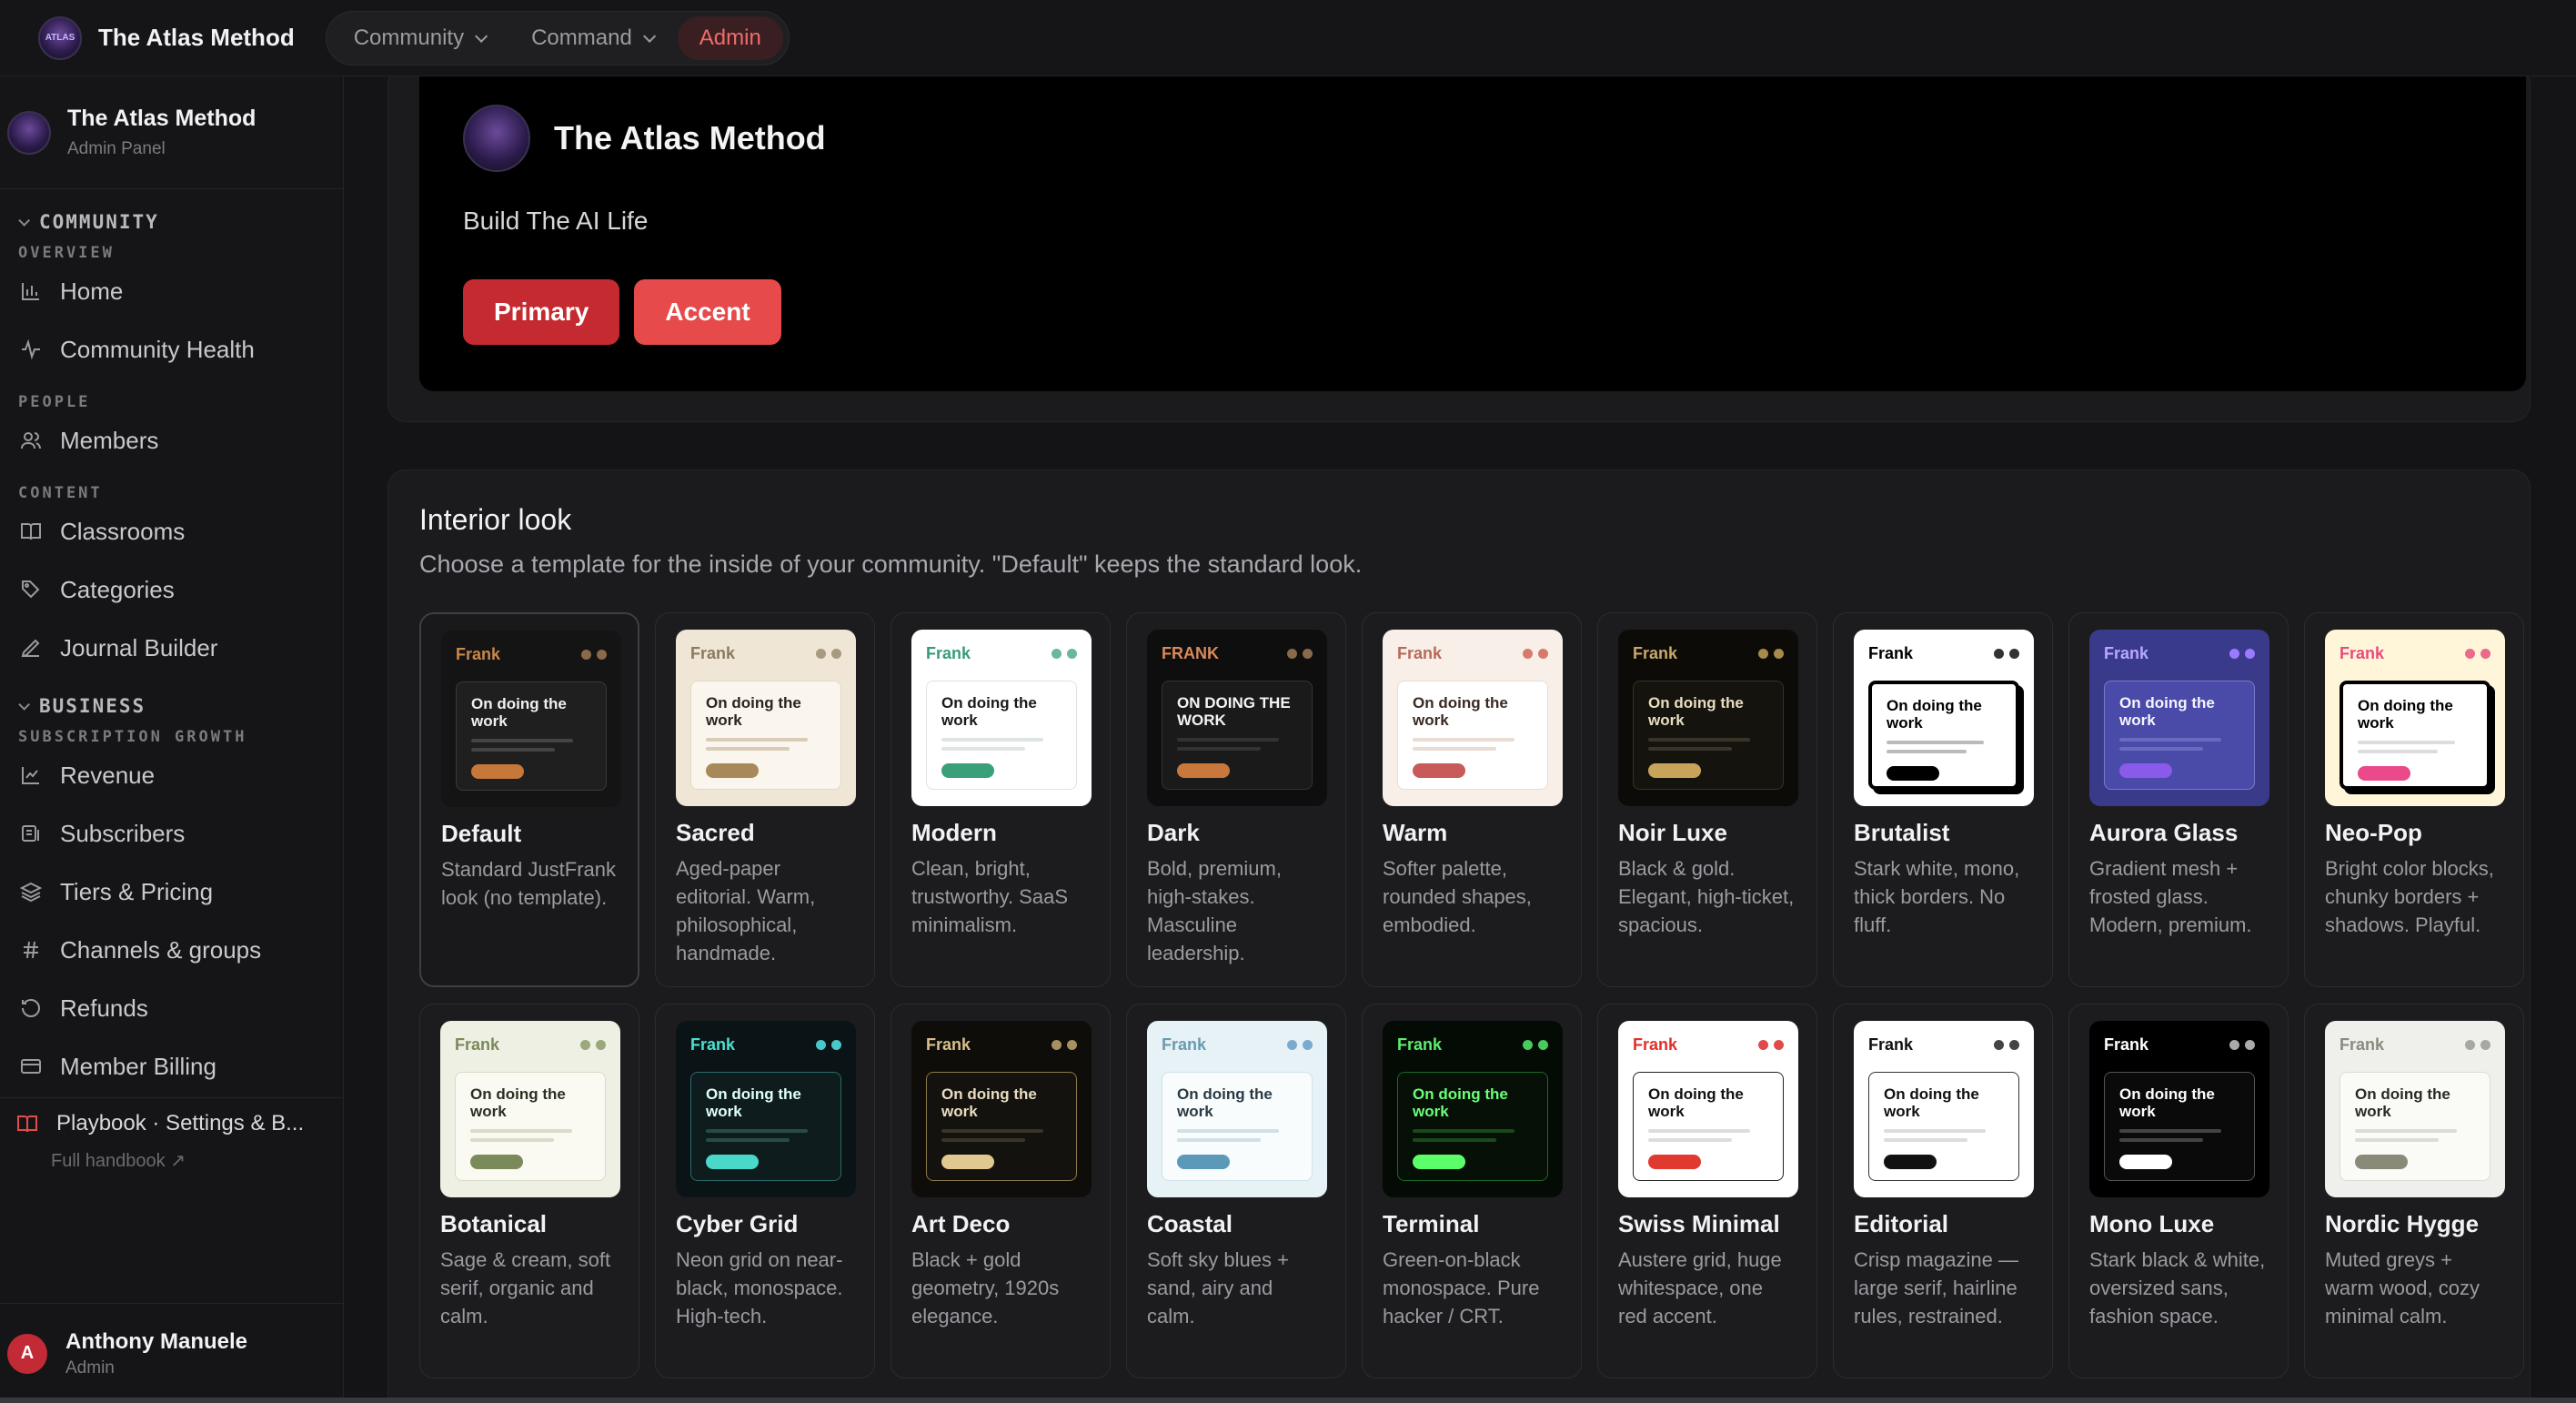 This screenshot has width=2576, height=1403. I want to click on group-subscription-growth: SUBSCRIPTION GROWTH, so click(132, 737).